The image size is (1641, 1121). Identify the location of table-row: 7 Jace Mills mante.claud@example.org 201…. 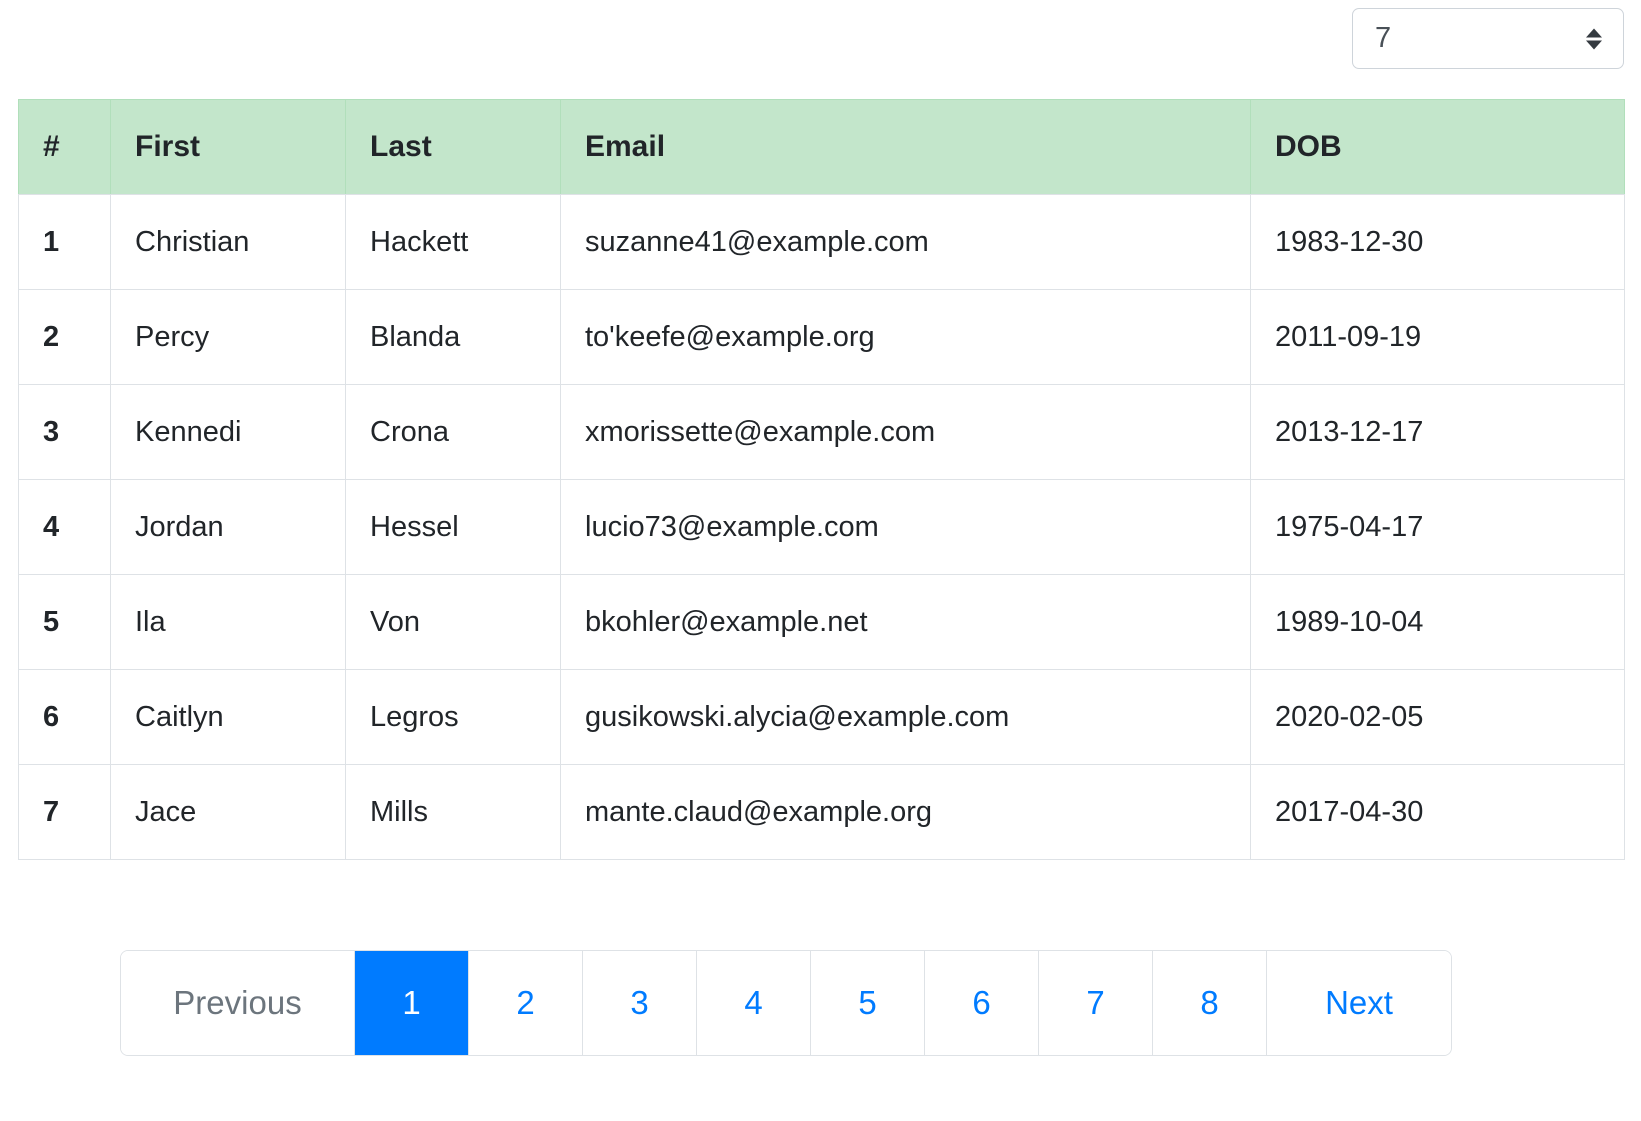
(821, 812).